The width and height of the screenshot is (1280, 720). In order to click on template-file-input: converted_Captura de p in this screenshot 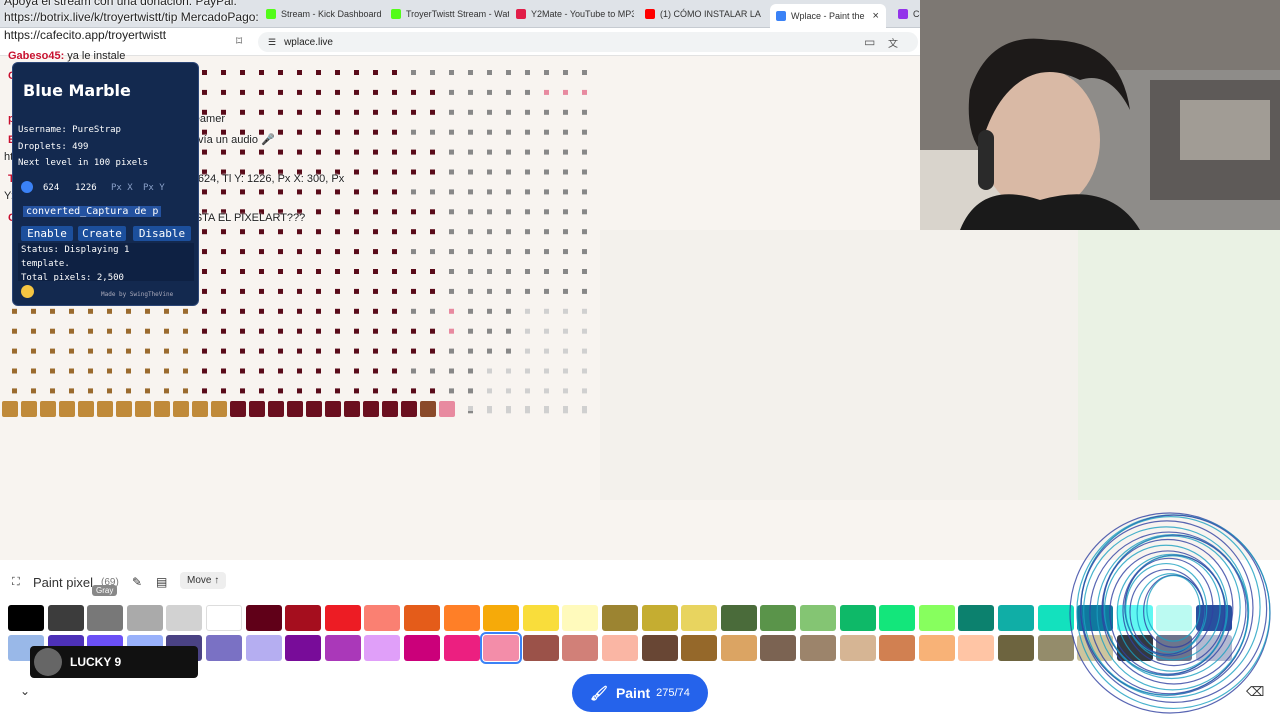, I will do `click(92, 211)`.